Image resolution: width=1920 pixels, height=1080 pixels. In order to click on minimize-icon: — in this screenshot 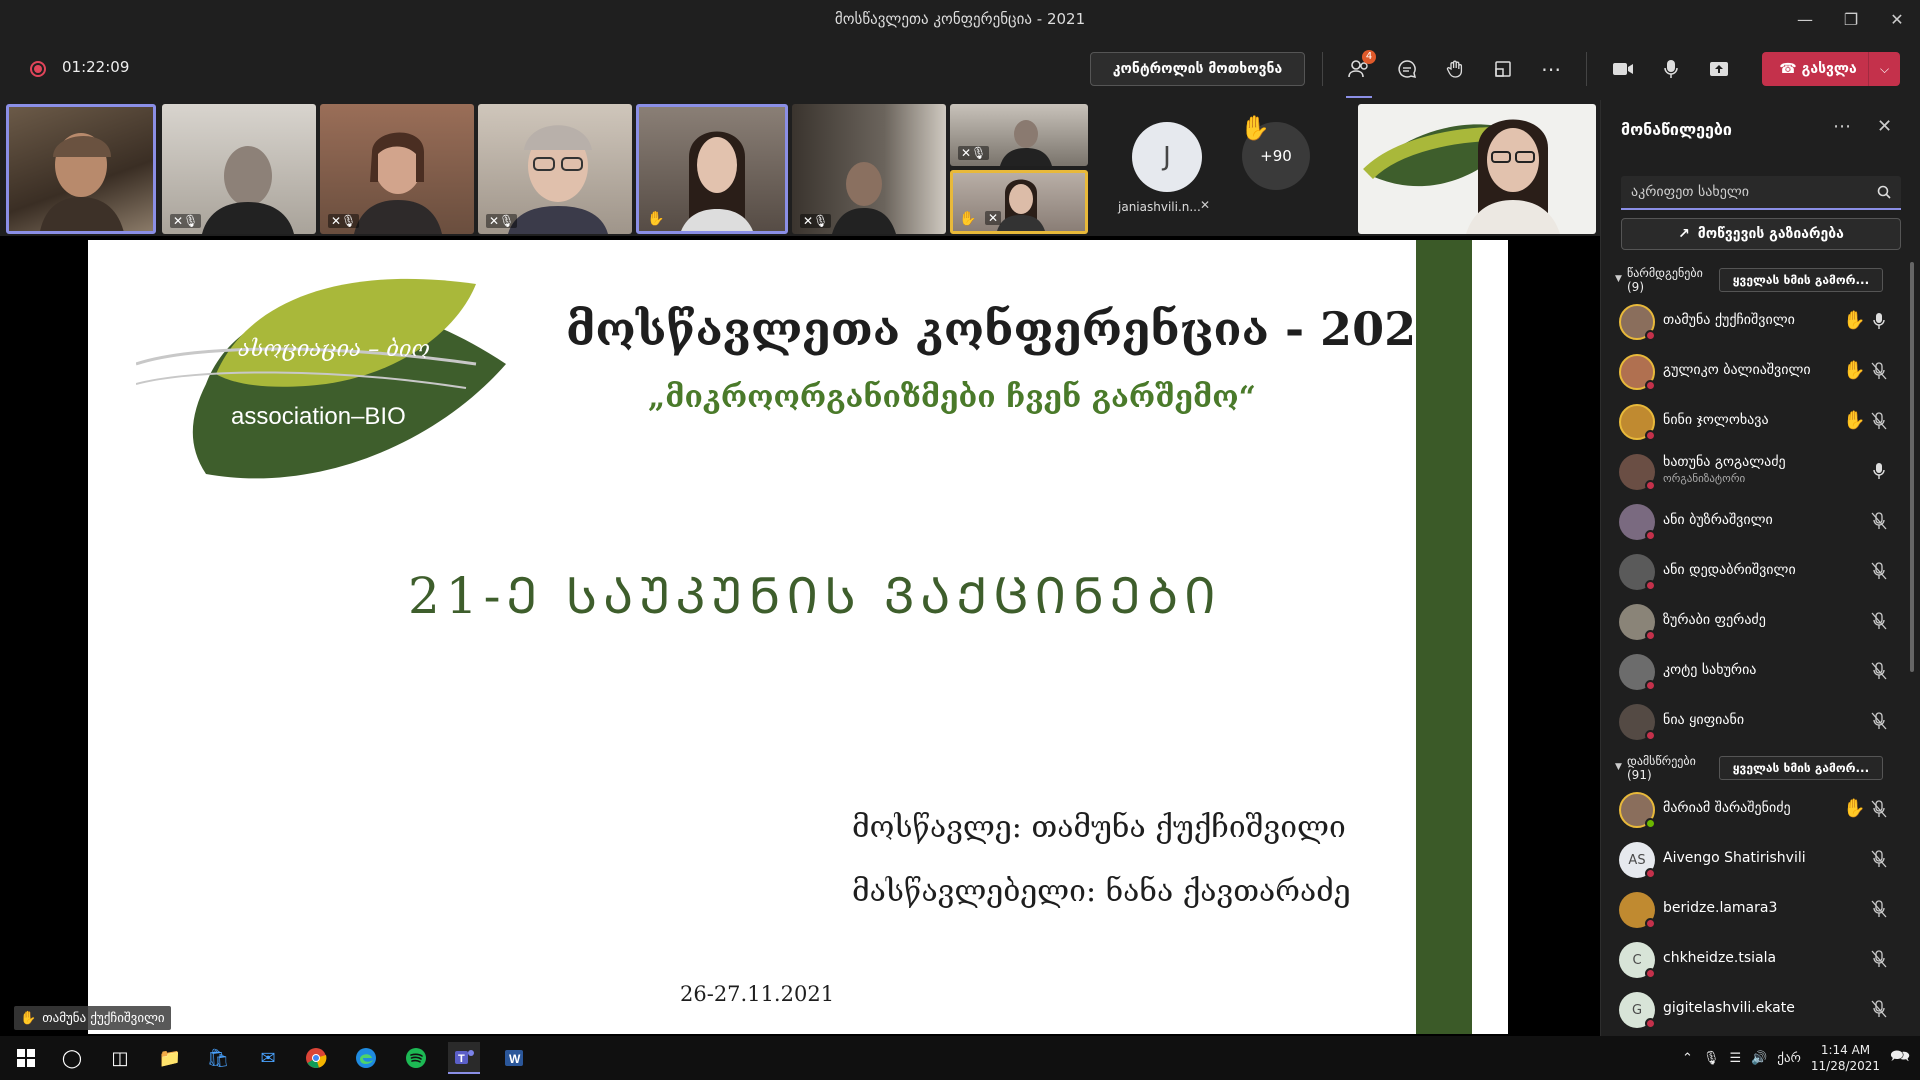, I will do `click(1805, 19)`.